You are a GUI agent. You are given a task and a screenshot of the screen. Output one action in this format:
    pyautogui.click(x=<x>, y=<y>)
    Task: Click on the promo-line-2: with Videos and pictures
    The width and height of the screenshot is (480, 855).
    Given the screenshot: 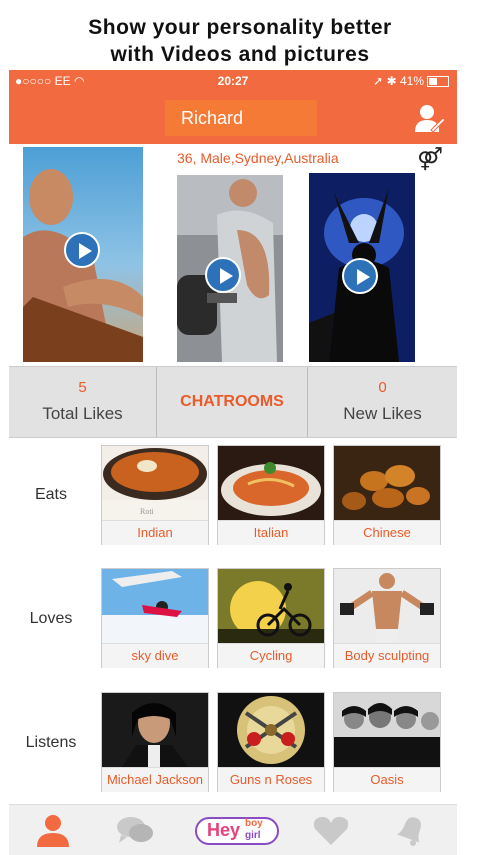 What is the action you would take?
    pyautogui.click(x=240, y=54)
    